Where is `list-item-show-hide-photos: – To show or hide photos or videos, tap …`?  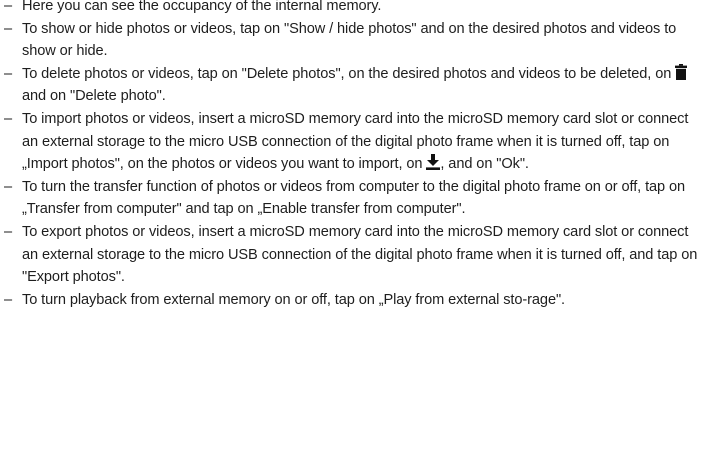
list-item-show-hide-photos: – To show or hide photos or videos, tap … is located at coordinates (354, 40).